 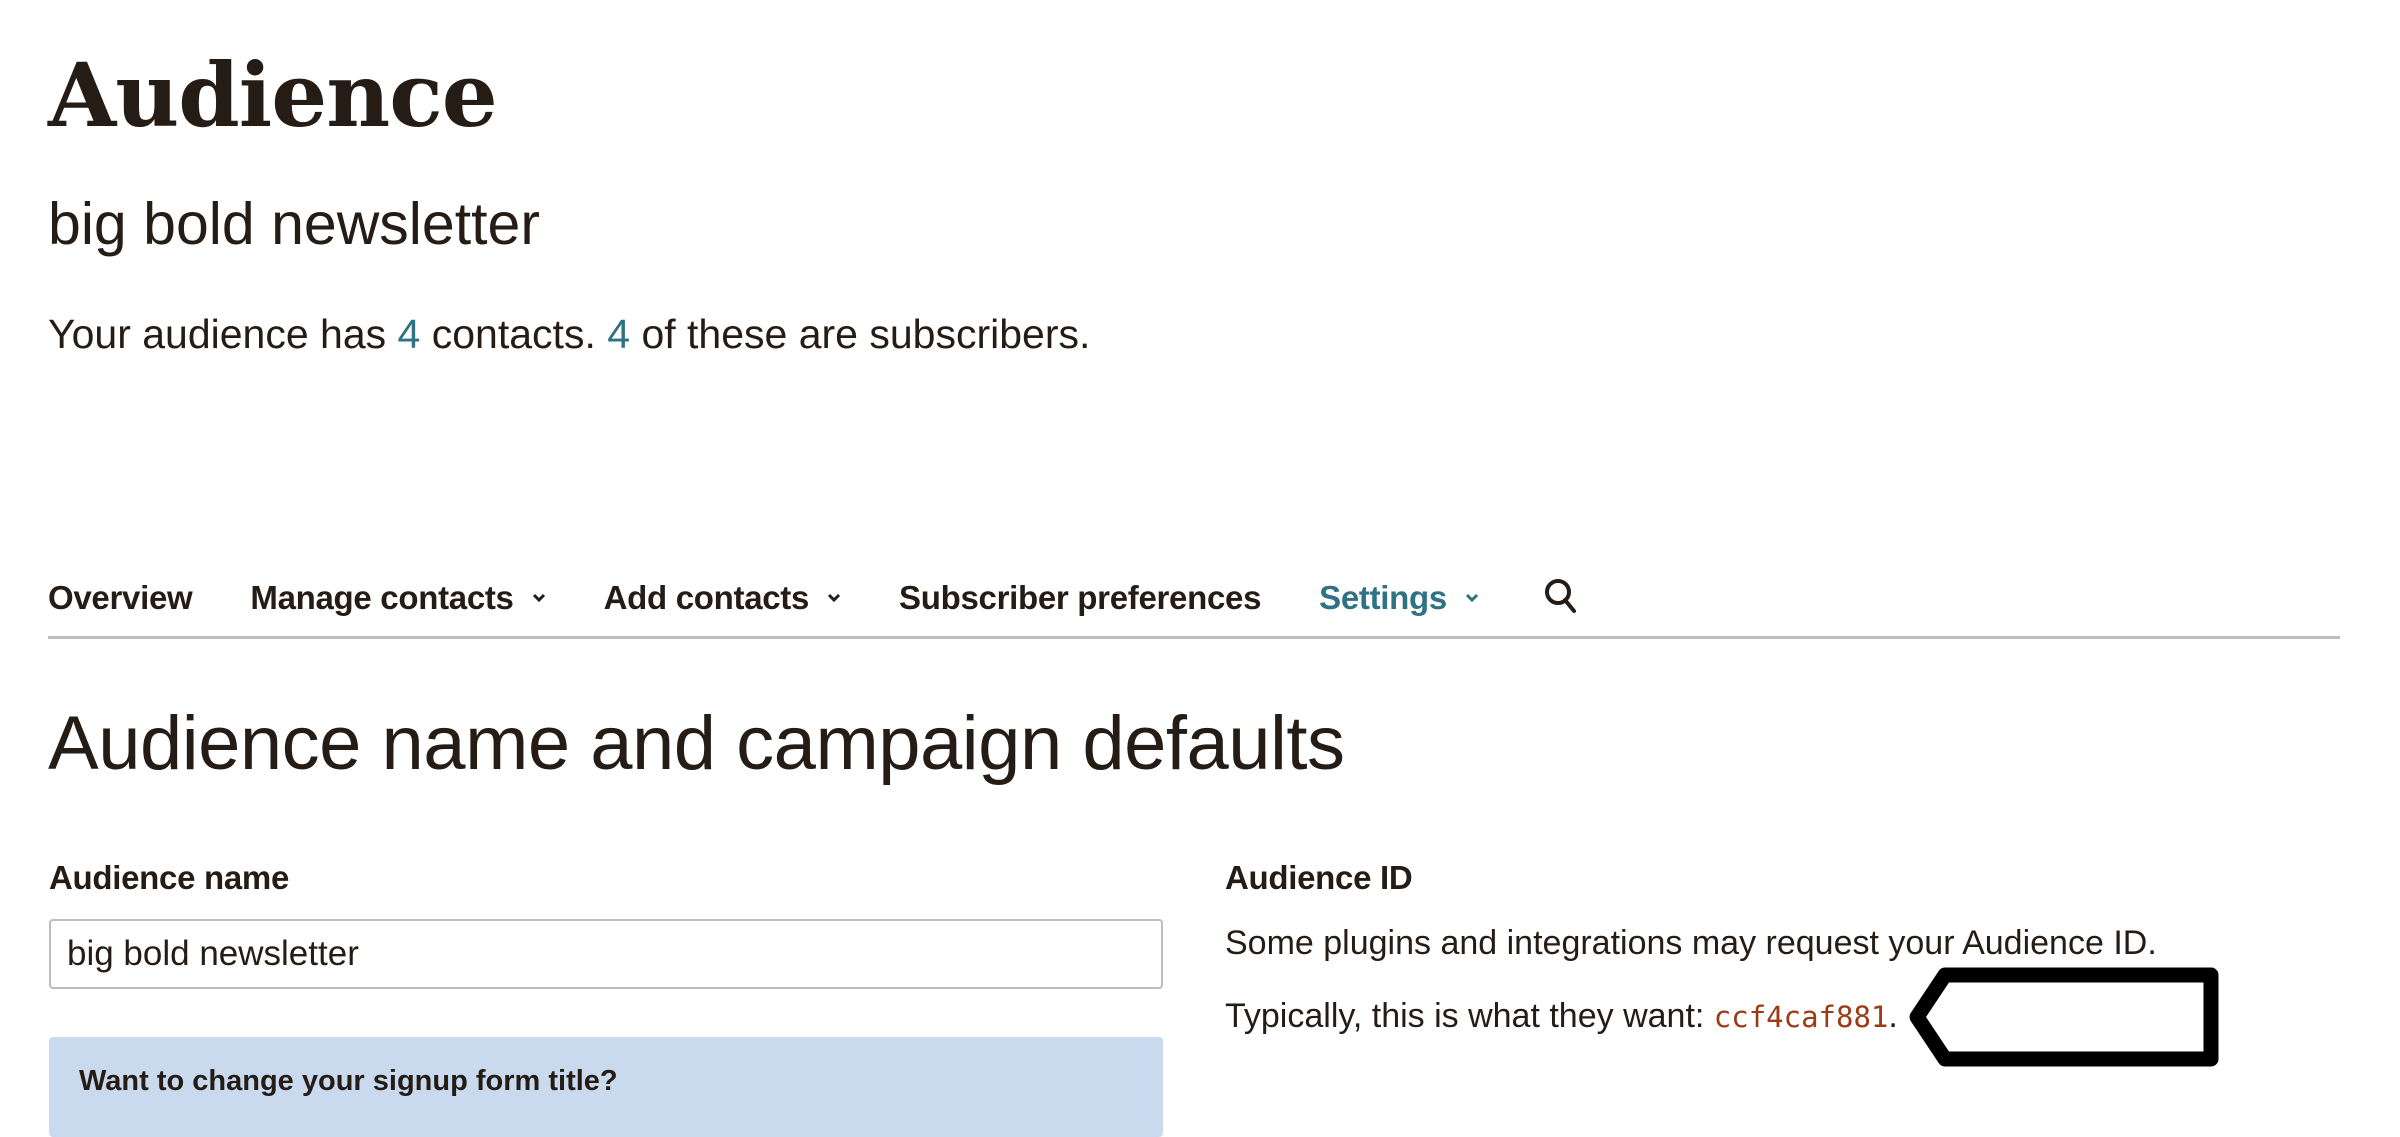 I want to click on search-icon, so click(x=1561, y=598).